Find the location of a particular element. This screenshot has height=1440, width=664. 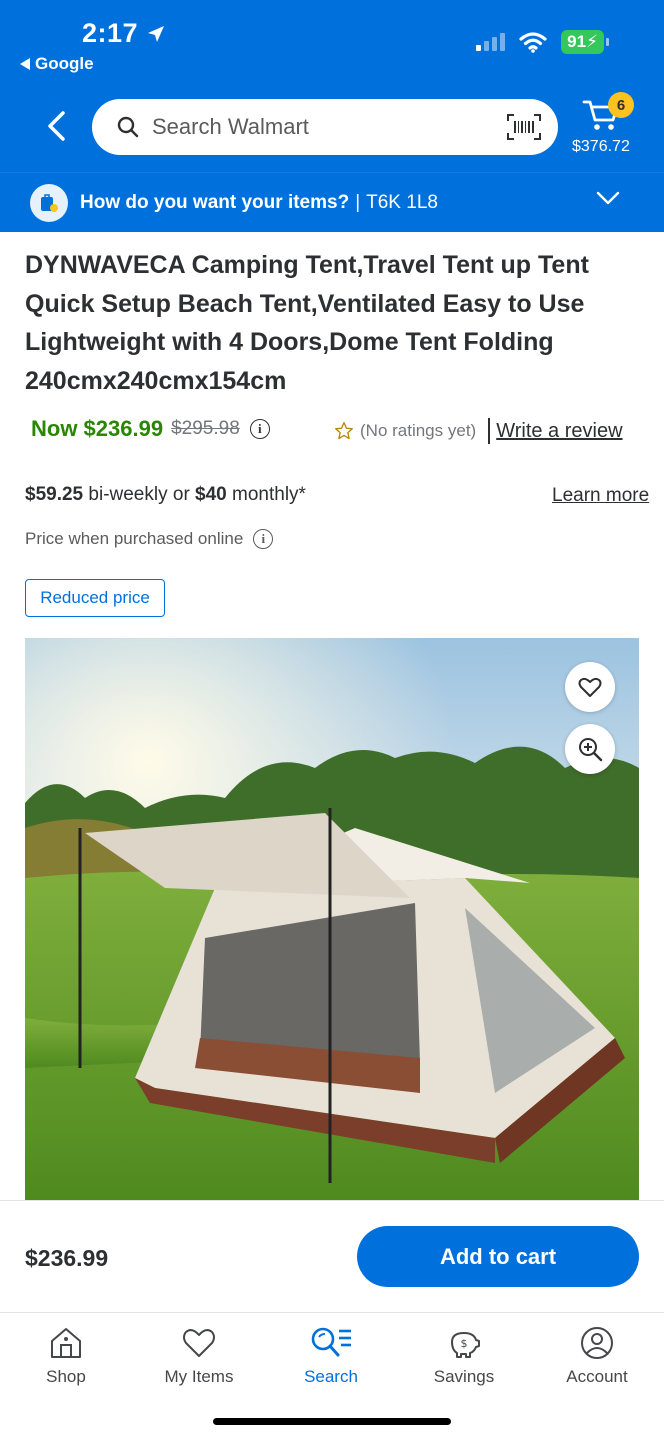

nav-account: Account is located at coordinates (597, 1356).